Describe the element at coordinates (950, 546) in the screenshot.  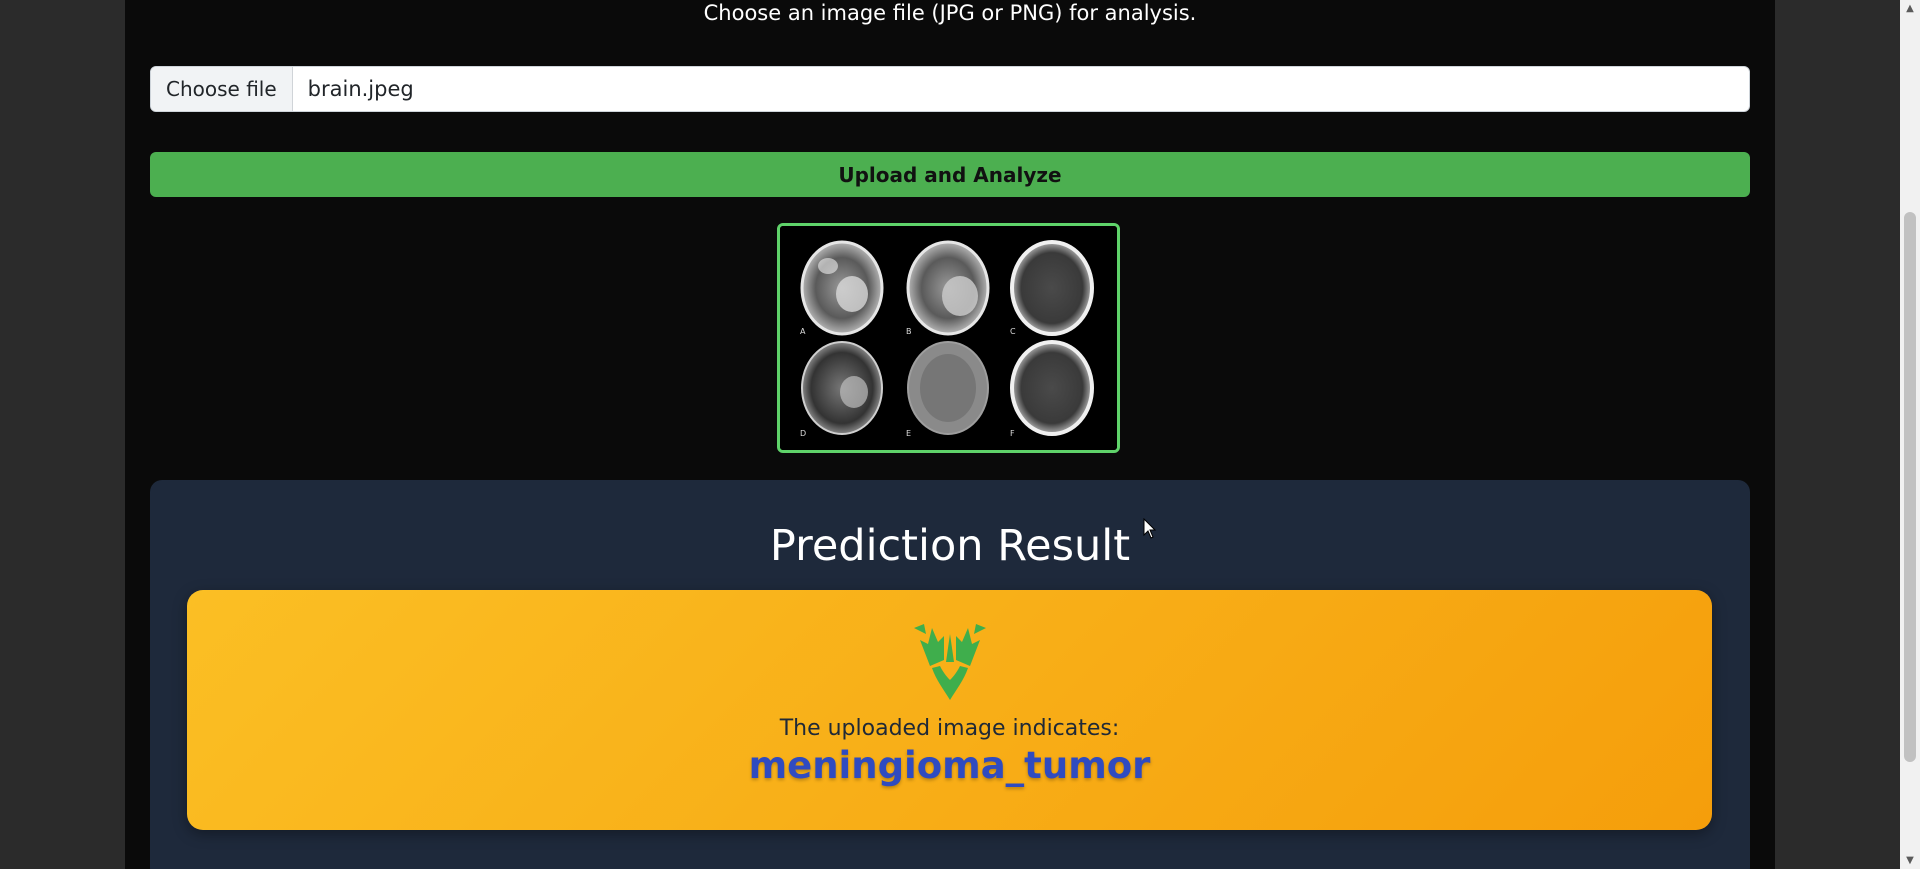
I see `result-title: Prediction Result` at that location.